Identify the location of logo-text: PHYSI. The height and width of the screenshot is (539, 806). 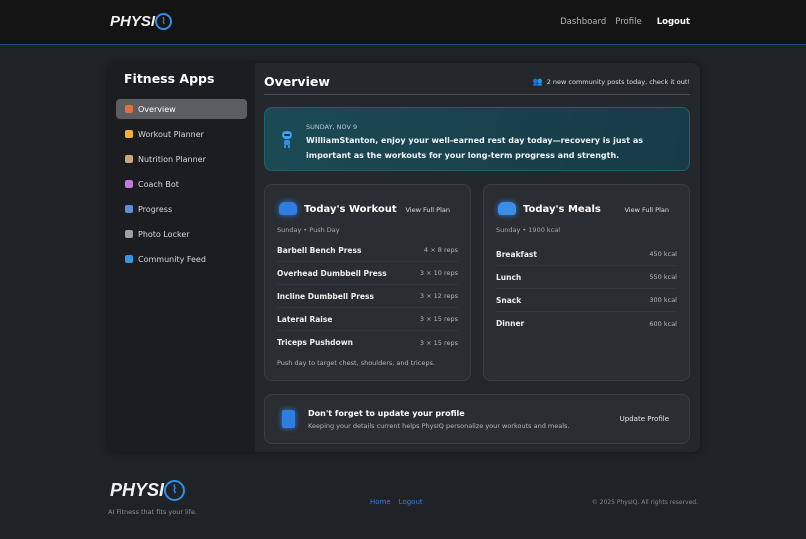
(133, 21).